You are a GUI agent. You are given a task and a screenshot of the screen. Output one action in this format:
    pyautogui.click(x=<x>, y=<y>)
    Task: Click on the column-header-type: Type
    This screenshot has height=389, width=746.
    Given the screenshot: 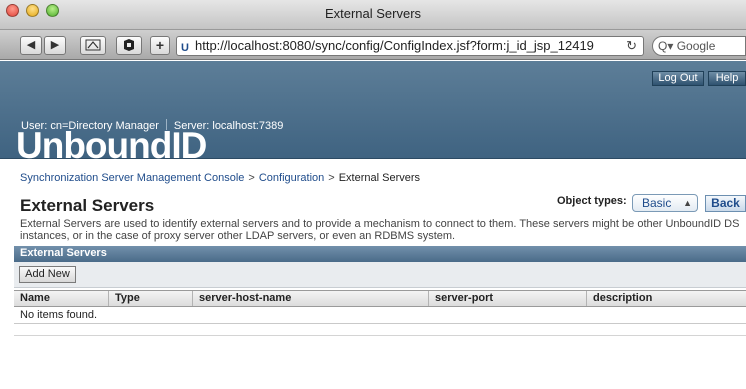 What is the action you would take?
    pyautogui.click(x=150, y=298)
    